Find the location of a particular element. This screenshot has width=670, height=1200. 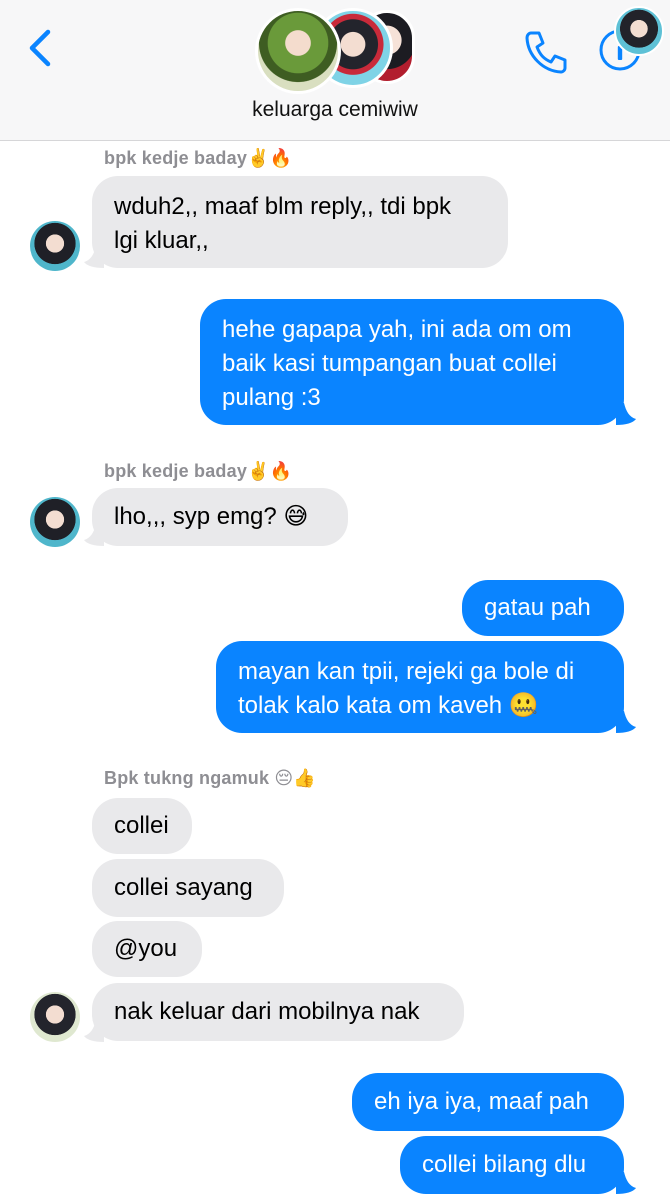

message-bubble-incoming: collei sayang is located at coordinates (188, 888).